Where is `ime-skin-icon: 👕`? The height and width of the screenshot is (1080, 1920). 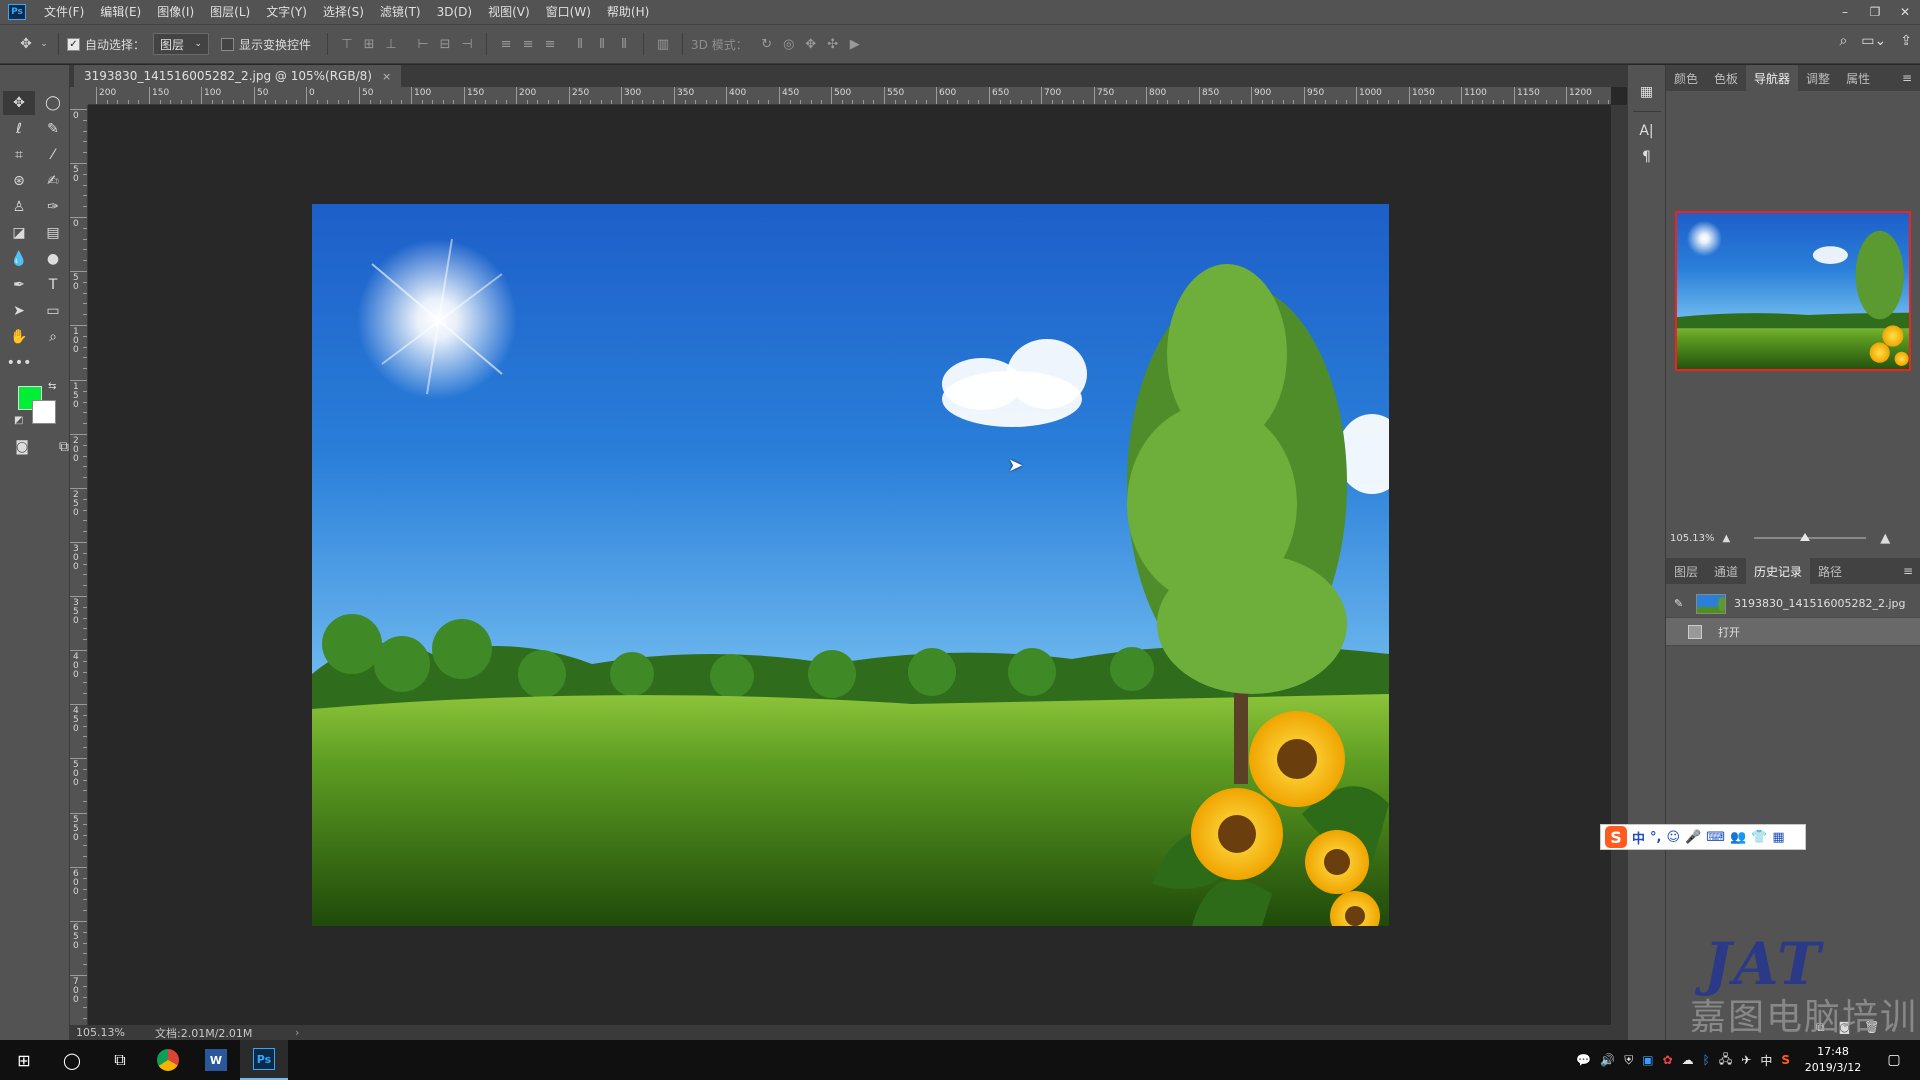 ime-skin-icon: 👕 is located at coordinates (1759, 837).